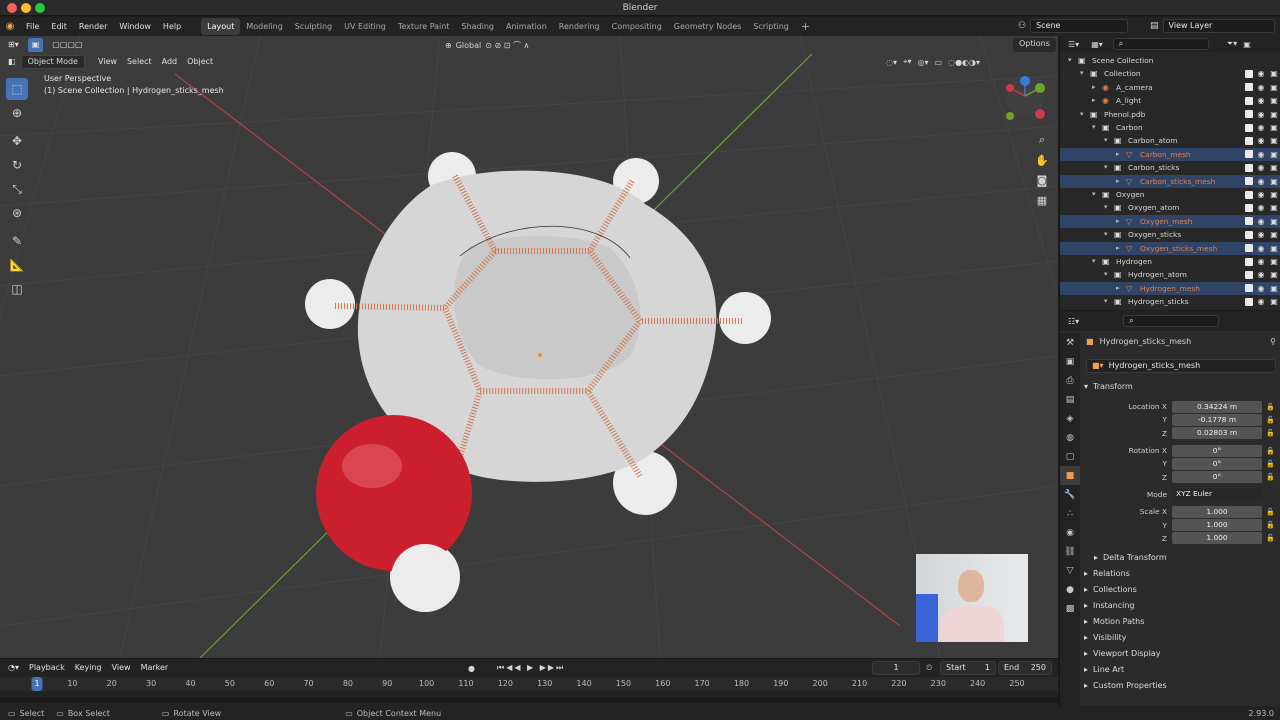  What do you see at coordinates (939, 62) in the screenshot?
I see `xray-icon: ▭` at bounding box center [939, 62].